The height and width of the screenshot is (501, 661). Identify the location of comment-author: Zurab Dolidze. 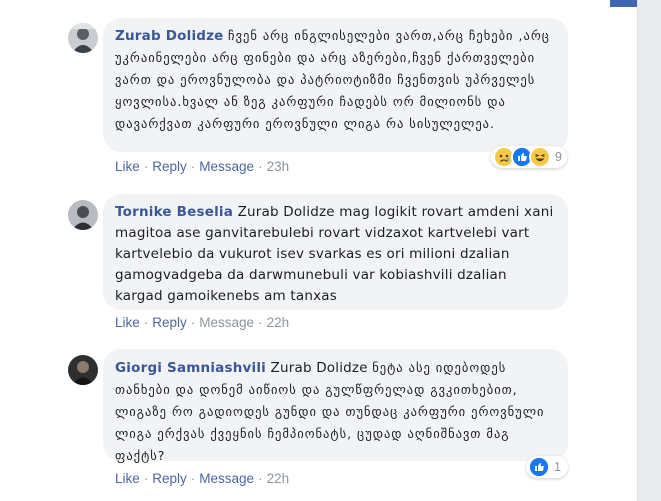
(169, 36).